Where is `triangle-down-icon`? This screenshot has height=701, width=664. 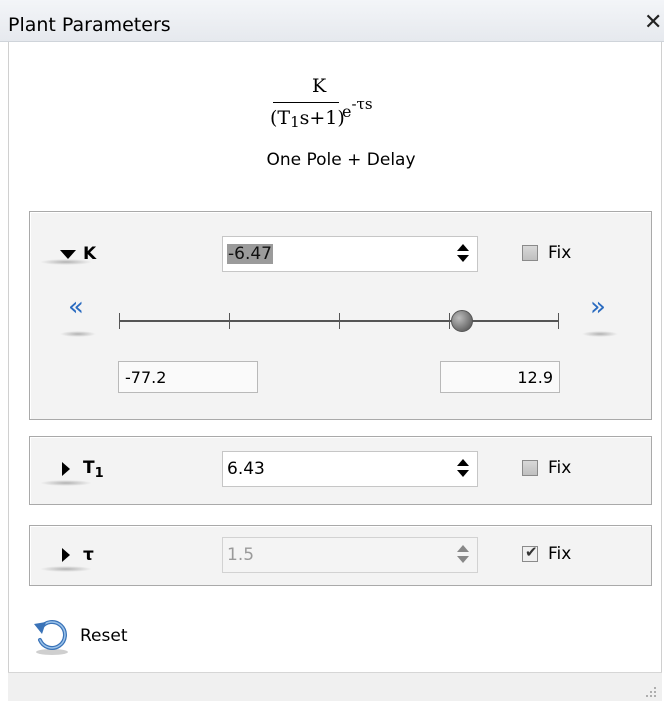
triangle-down-icon is located at coordinates (68, 254).